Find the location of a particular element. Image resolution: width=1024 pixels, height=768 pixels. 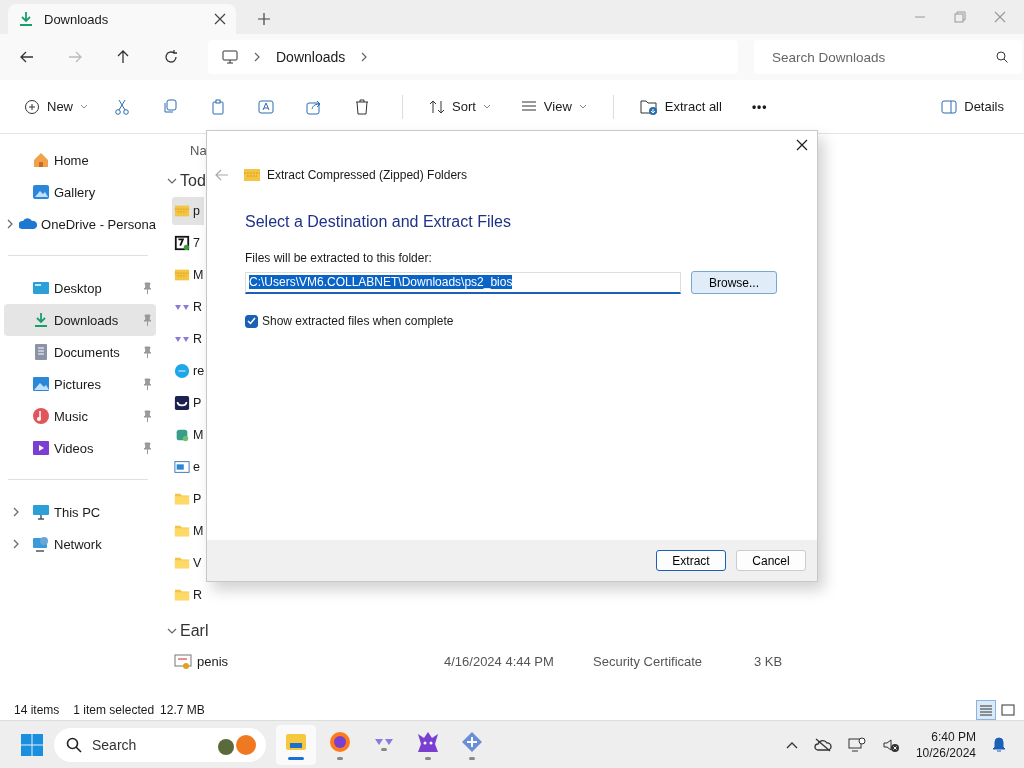

file-row: V is located at coordinates (188, 563).